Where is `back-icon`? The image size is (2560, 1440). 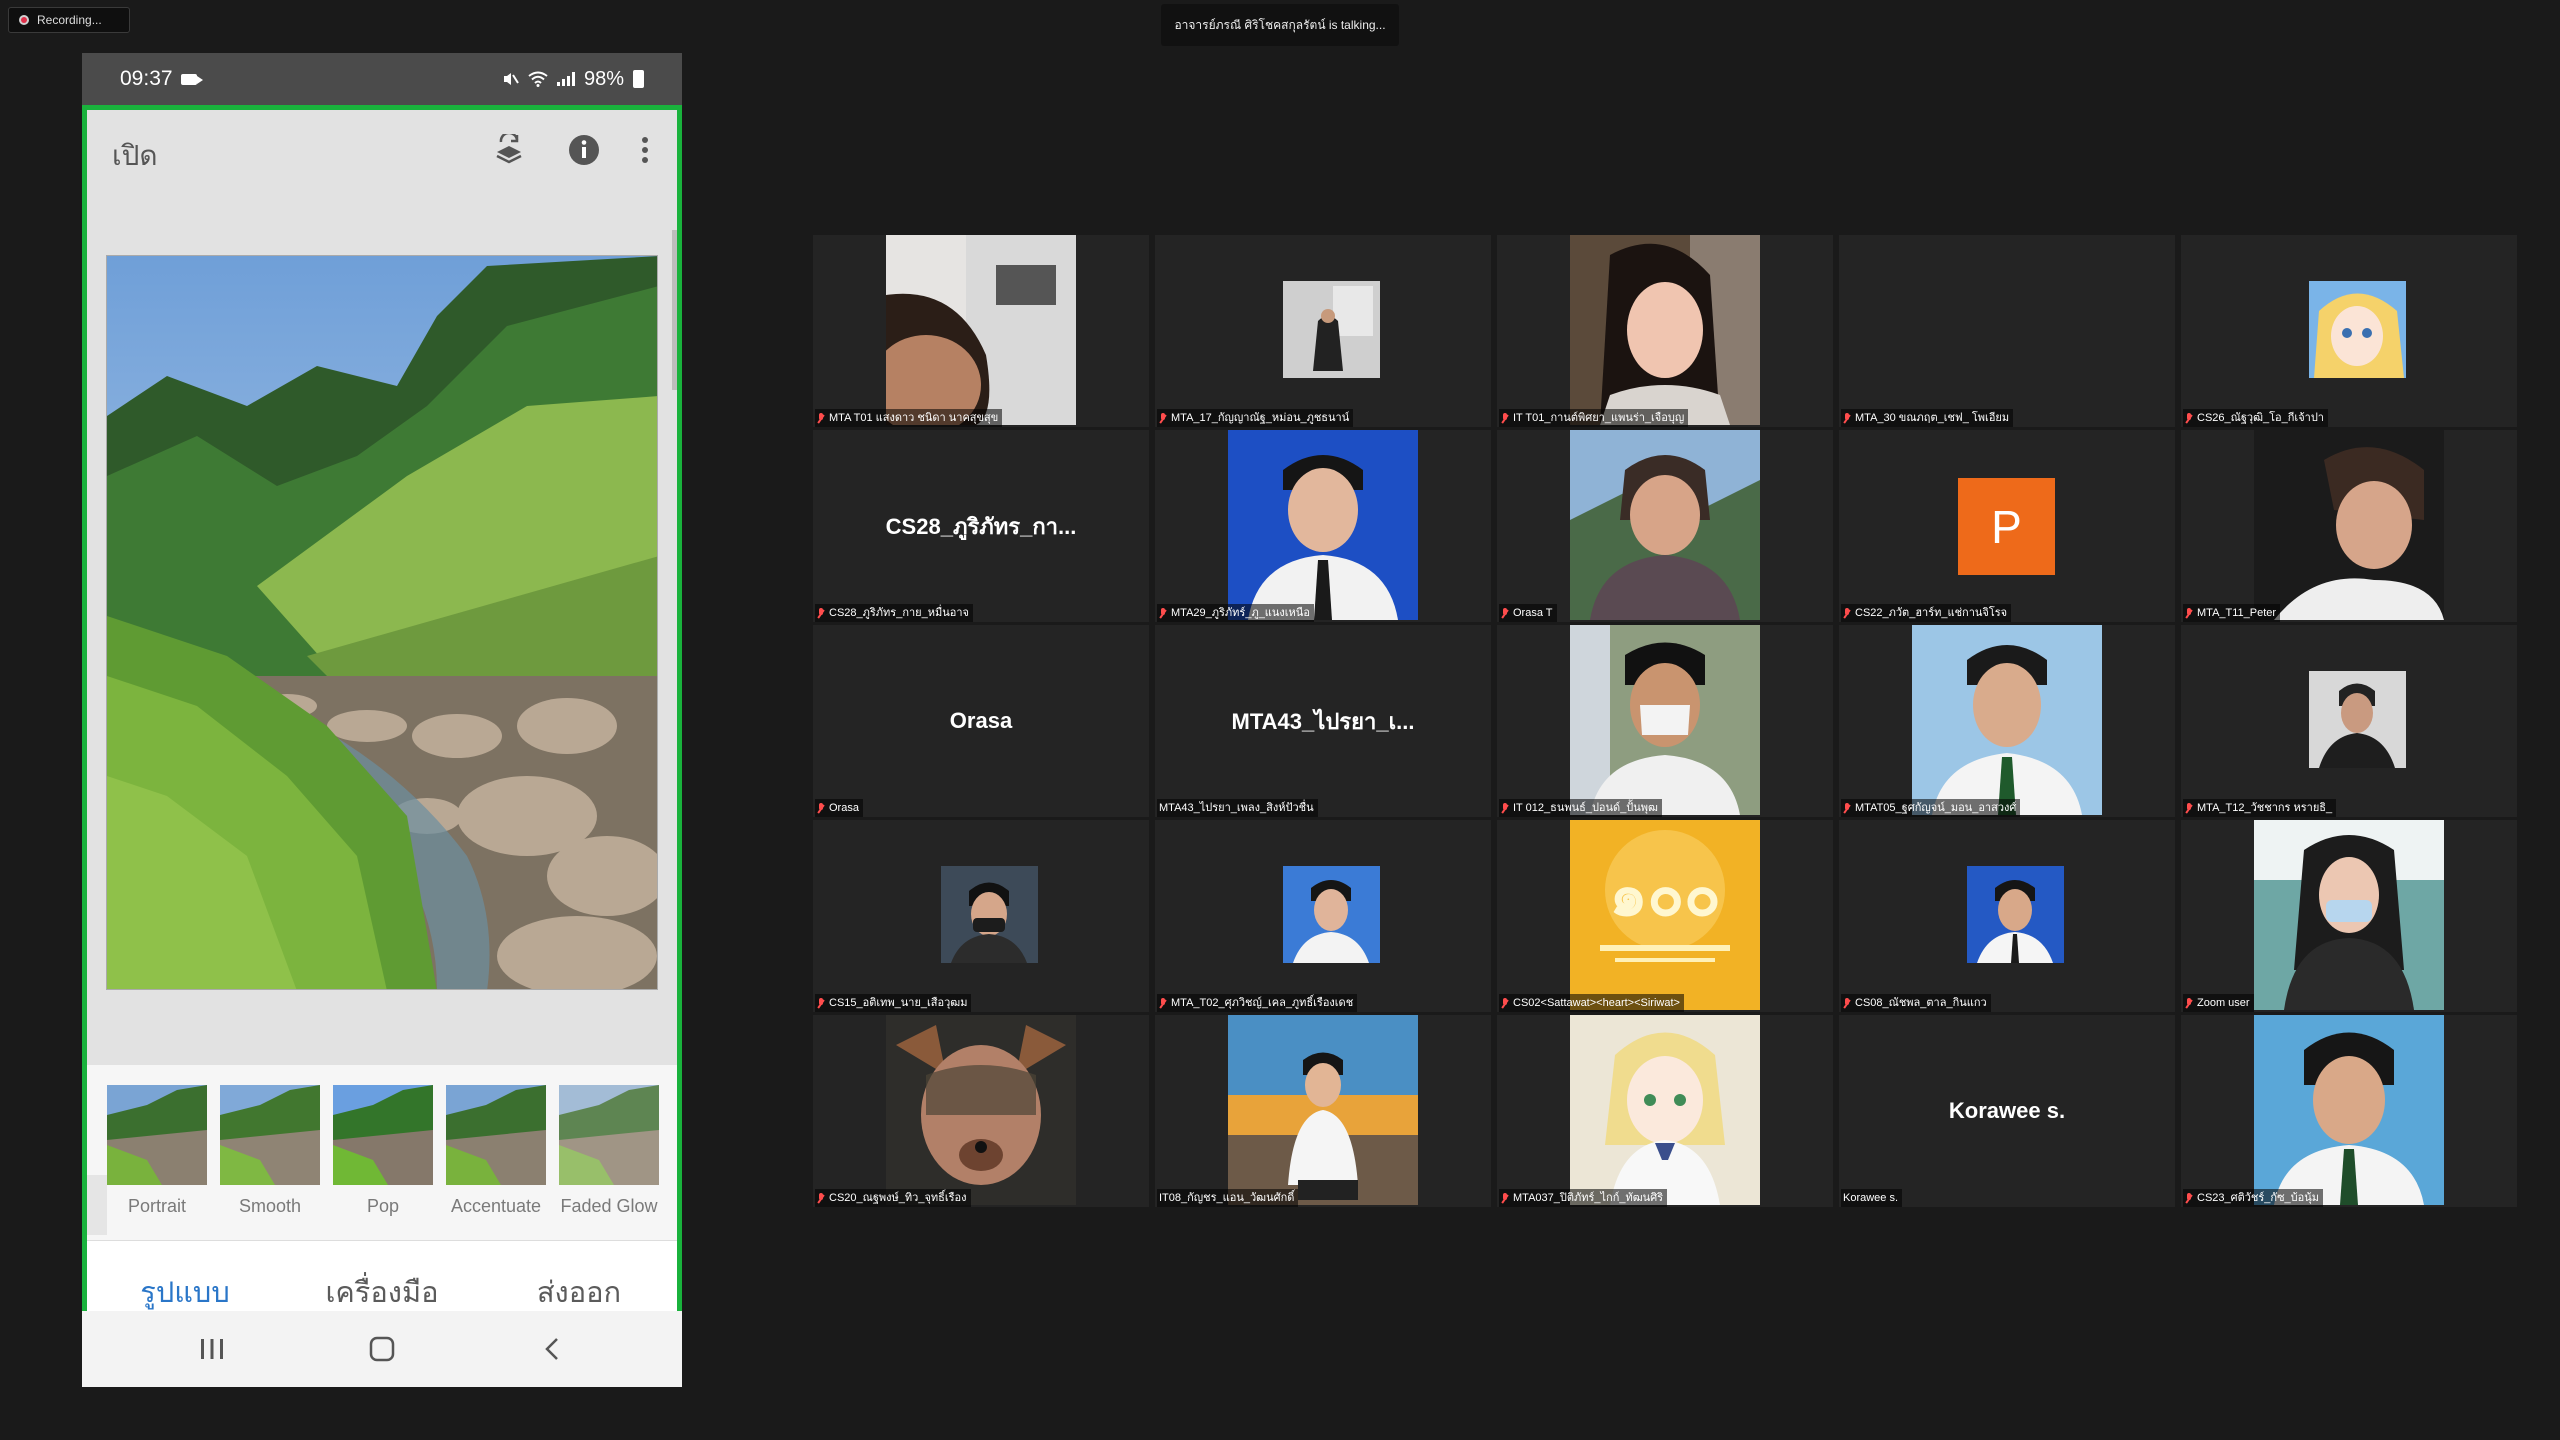
back-icon is located at coordinates (552, 1349).